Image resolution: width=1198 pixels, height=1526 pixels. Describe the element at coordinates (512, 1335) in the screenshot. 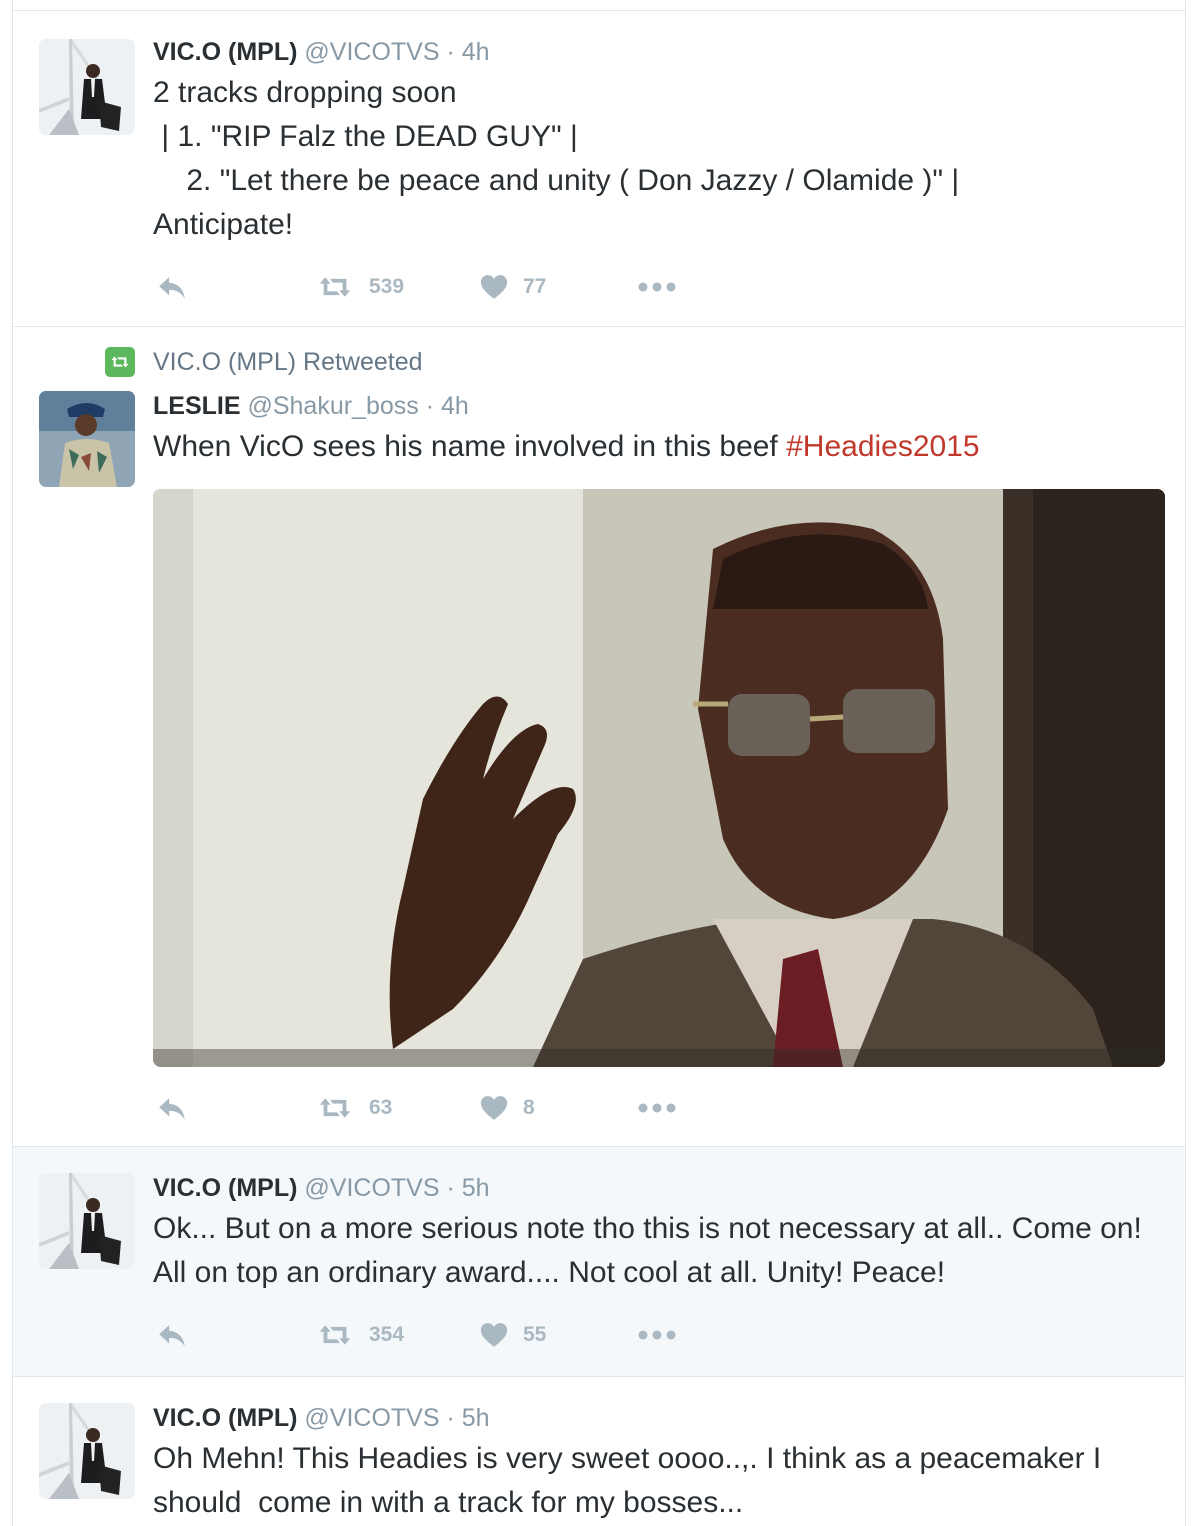

I see `like-button: 55` at that location.